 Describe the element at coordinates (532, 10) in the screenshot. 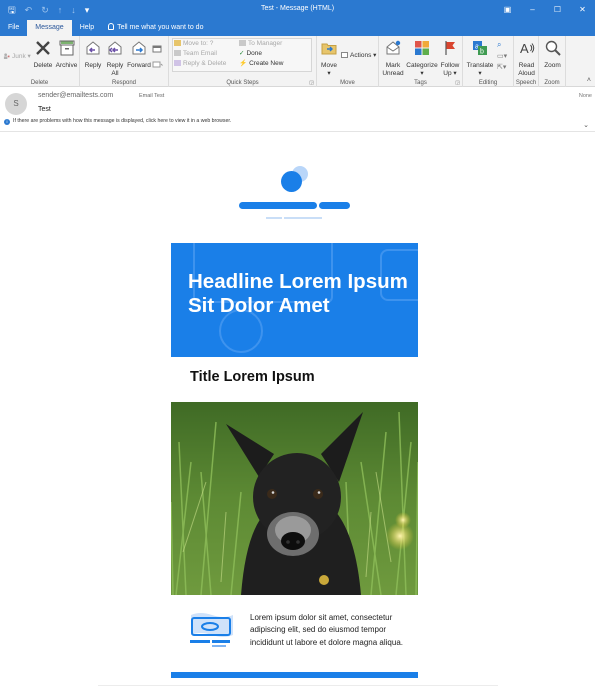

I see `minimize-button: –` at that location.